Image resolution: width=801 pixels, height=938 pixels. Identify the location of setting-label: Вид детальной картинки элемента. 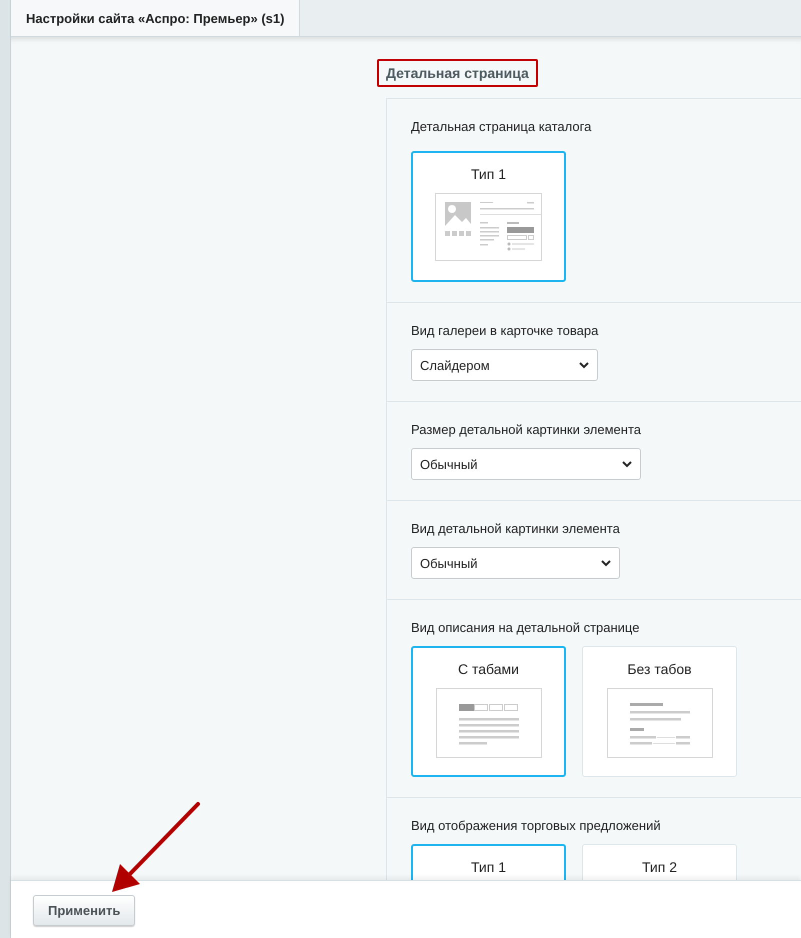
(516, 528).